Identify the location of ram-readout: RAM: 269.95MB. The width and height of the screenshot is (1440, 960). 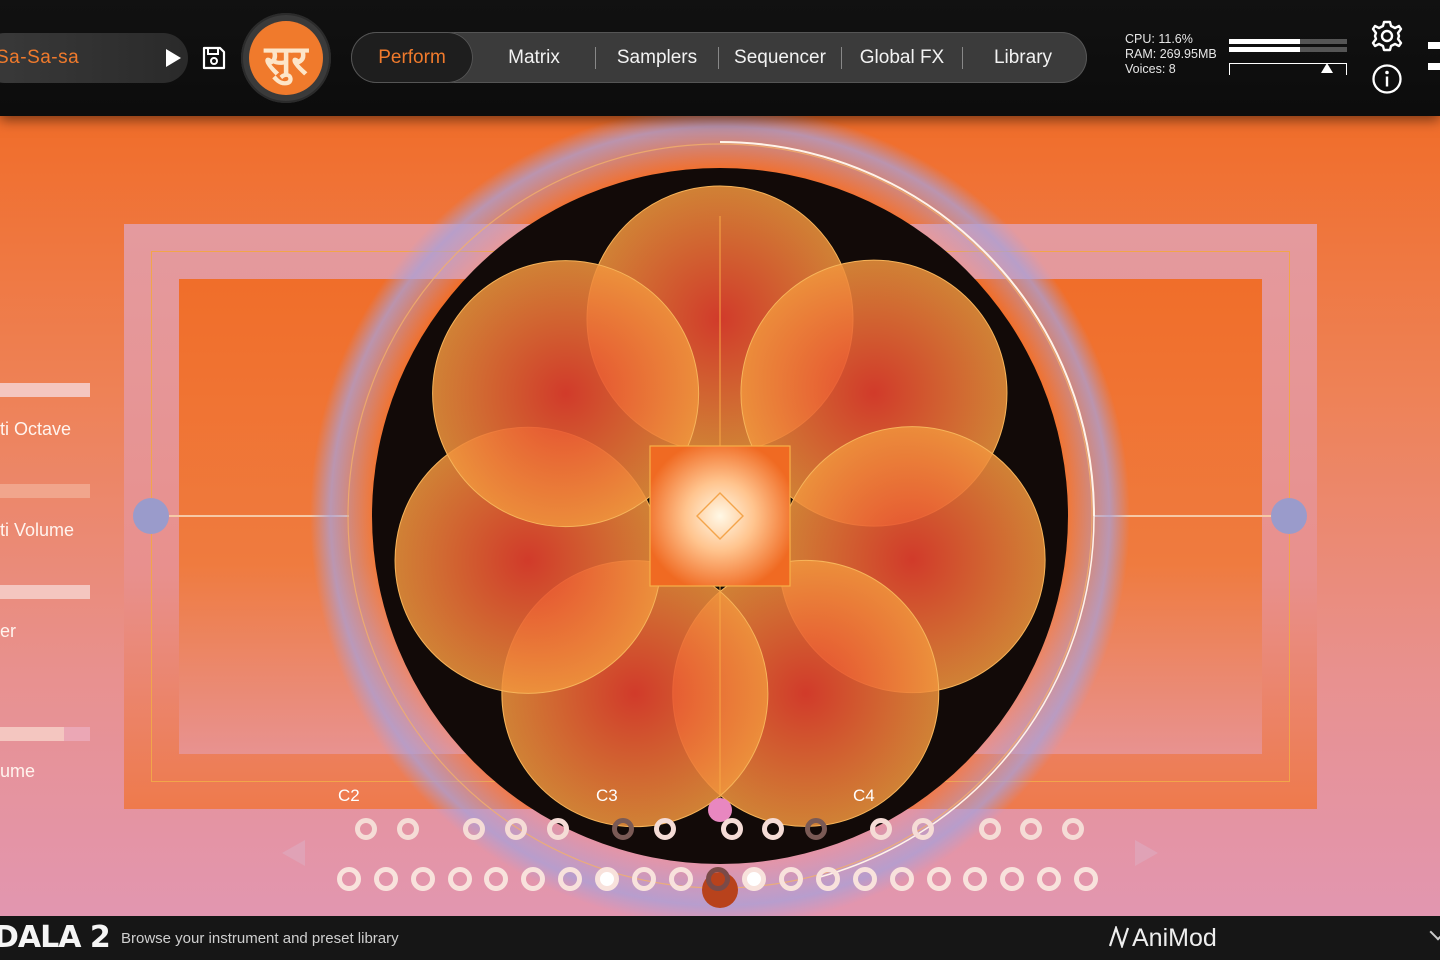
(1171, 54).